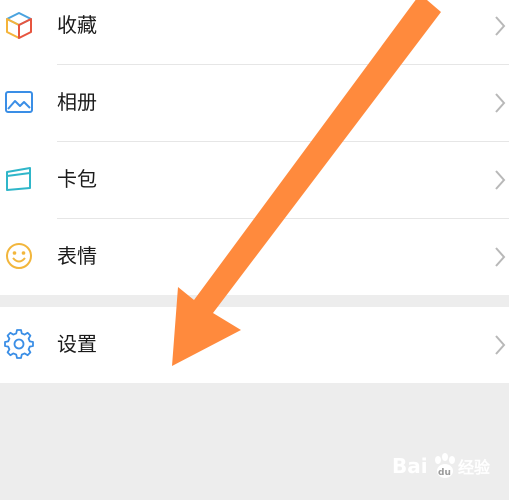 This screenshot has width=509, height=500. What do you see at coordinates (444, 473) in the screenshot?
I see `svg-text: du` at bounding box center [444, 473].